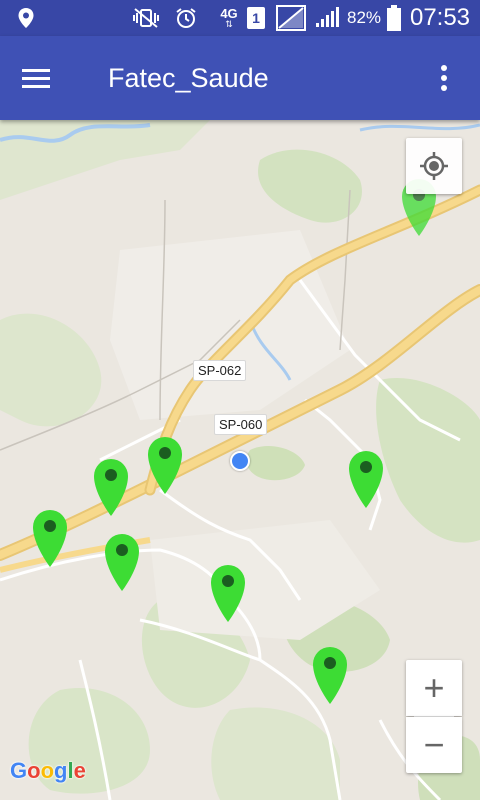  Describe the element at coordinates (146, 18) in the screenshot. I see `vibrate-icon` at that location.